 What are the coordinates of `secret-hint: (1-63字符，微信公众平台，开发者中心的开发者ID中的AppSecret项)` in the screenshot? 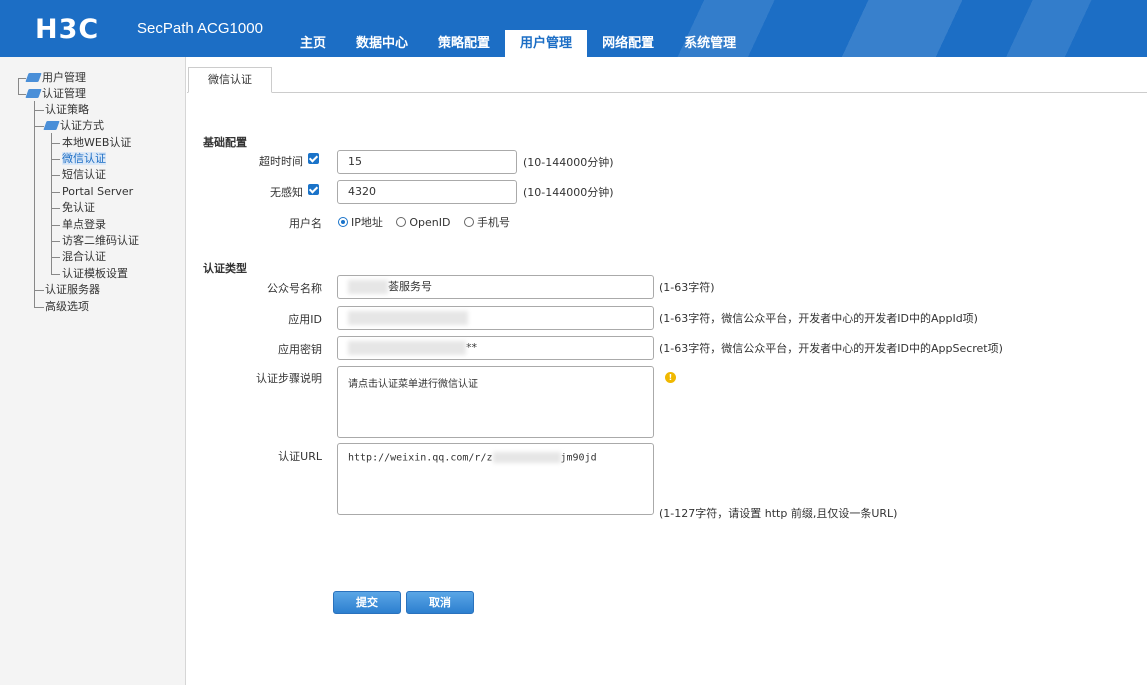 It's located at (831, 348).